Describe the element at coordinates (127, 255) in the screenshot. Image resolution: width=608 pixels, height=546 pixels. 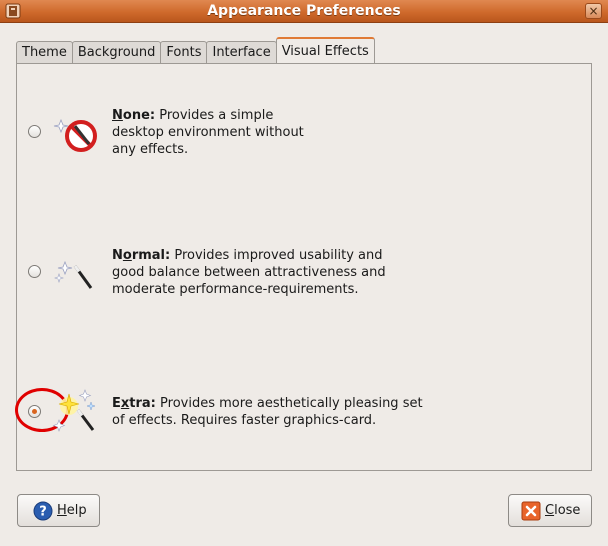
I see `option-normal-mnemonic: o` at that location.